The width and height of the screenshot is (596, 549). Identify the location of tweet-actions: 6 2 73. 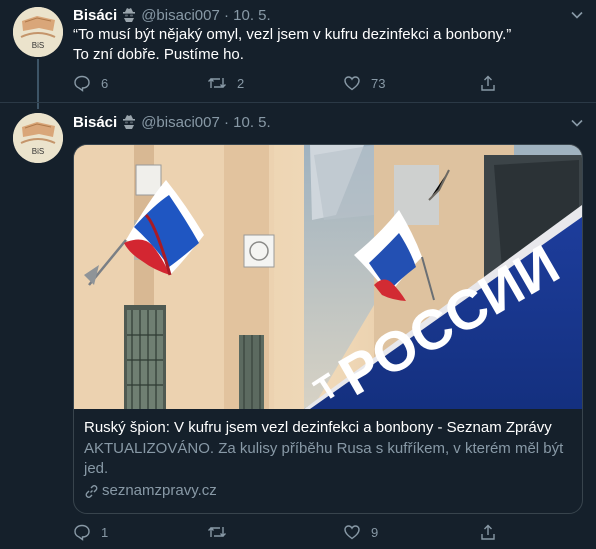
(293, 85).